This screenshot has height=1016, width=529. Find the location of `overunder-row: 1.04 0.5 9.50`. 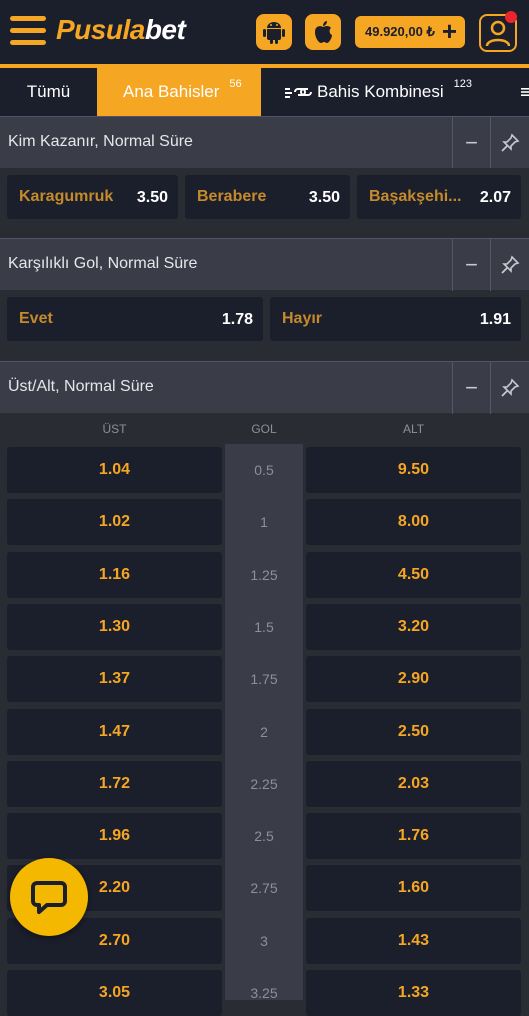

overunder-row: 1.04 0.5 9.50 is located at coordinates (264, 470).